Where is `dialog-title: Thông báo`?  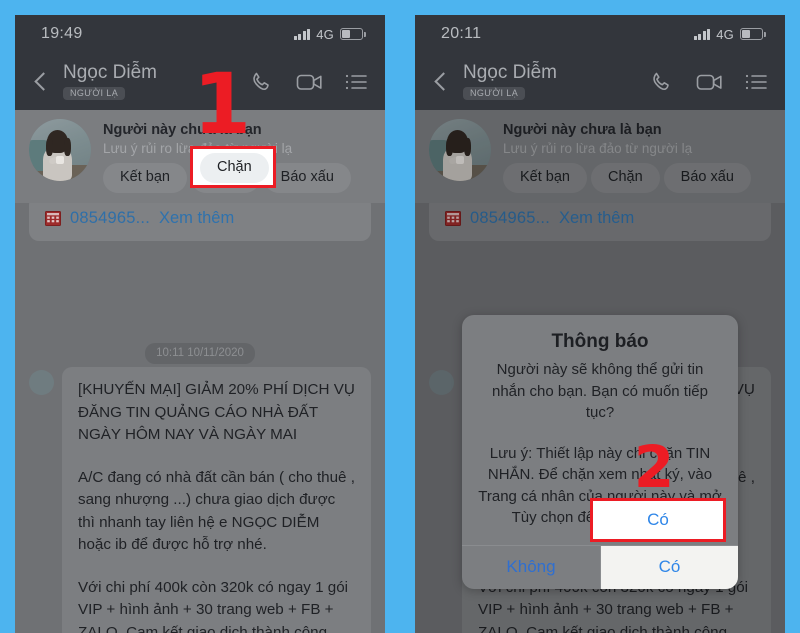
dialog-title: Thông báo is located at coordinates (600, 341).